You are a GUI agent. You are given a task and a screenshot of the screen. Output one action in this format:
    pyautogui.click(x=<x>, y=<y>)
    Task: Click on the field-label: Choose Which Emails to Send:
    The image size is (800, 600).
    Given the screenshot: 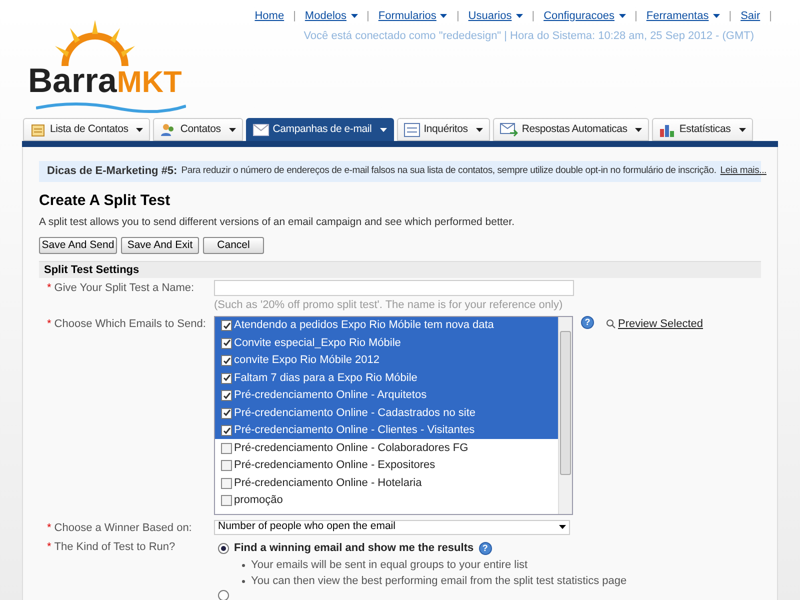 What is the action you would take?
    pyautogui.click(x=130, y=324)
    